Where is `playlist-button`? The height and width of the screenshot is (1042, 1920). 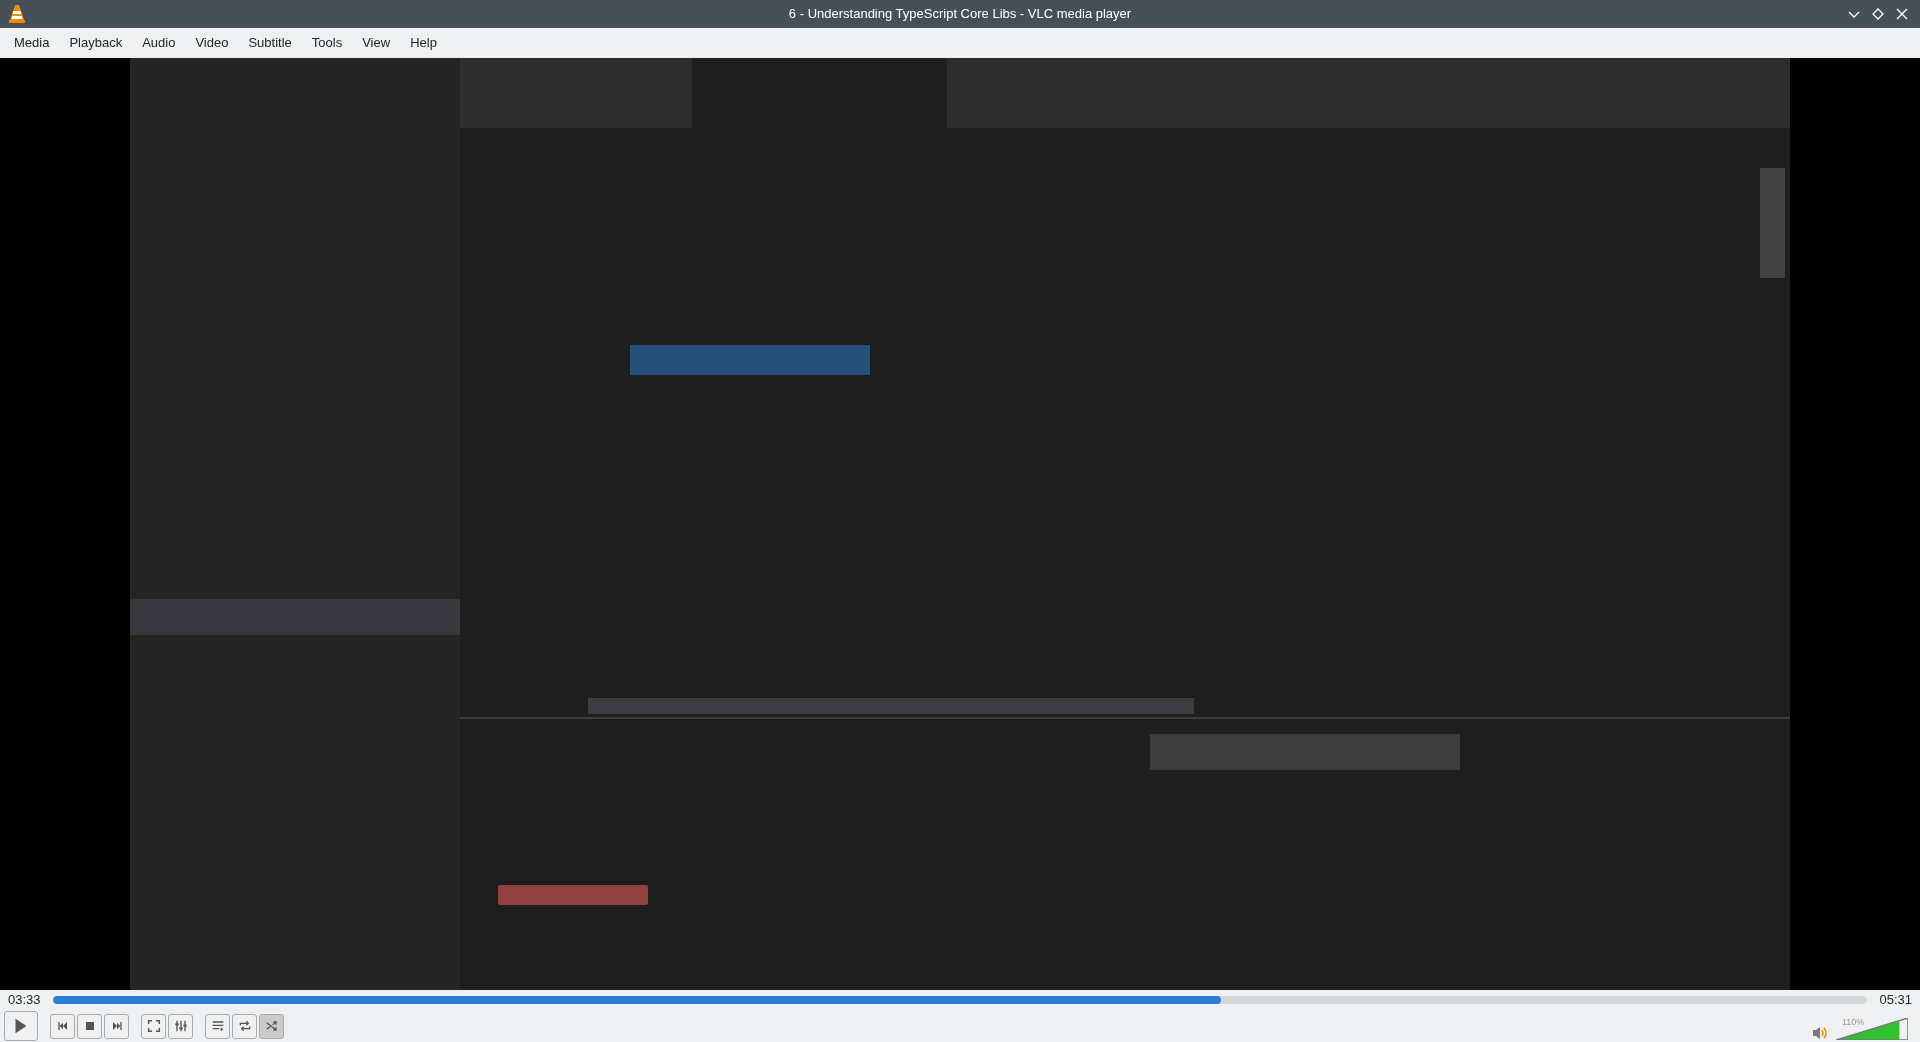
playlist-button is located at coordinates (217, 1026).